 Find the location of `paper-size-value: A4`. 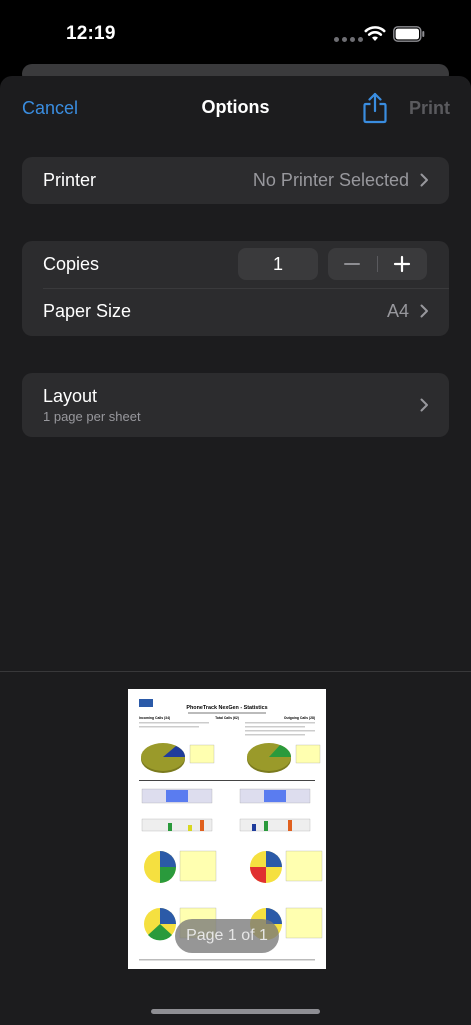

paper-size-value: A4 is located at coordinates (397, 311).